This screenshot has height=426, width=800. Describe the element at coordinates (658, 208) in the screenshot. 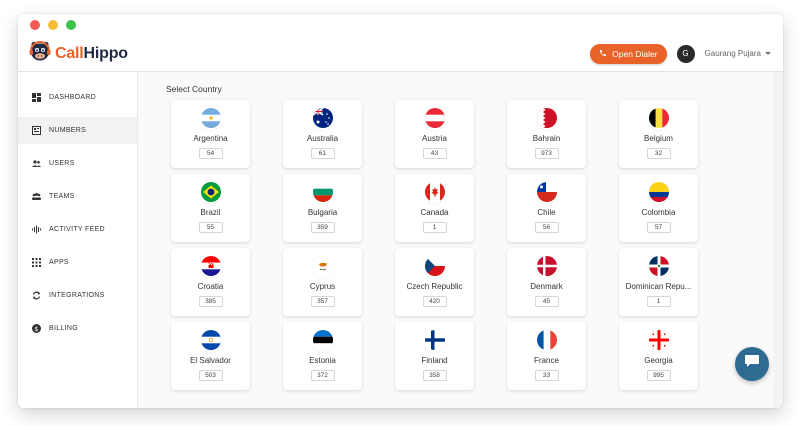

I see `country-card-colombia: Colombia 57` at that location.